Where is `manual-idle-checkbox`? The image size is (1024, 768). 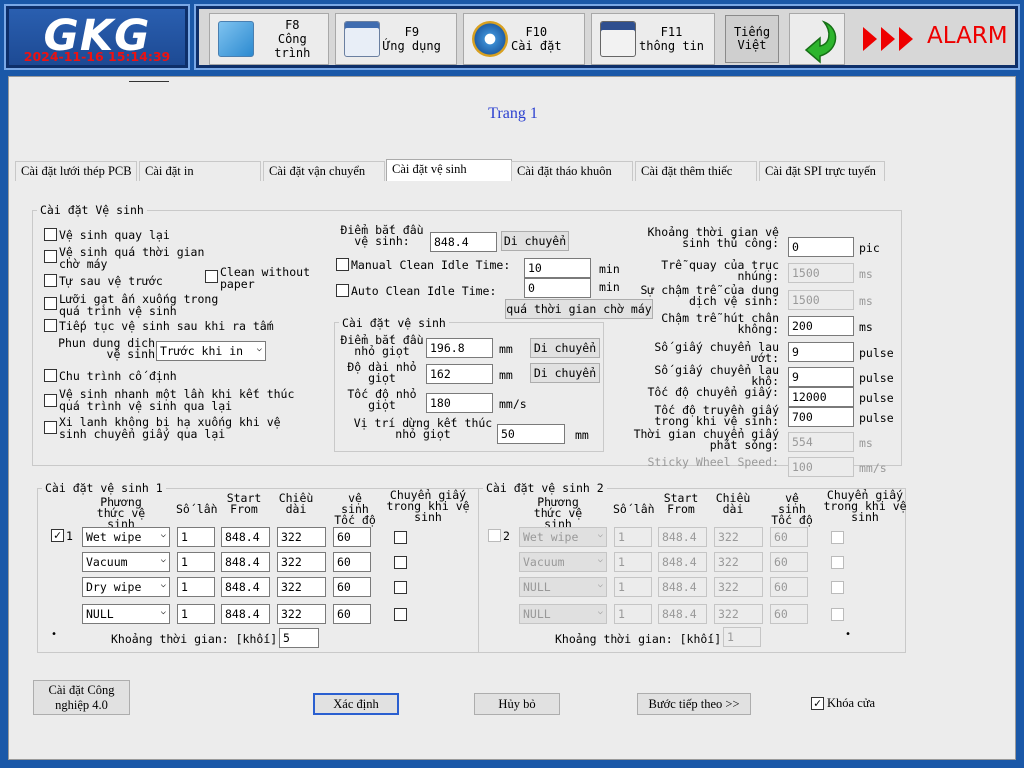
manual-idle-checkbox is located at coordinates (342, 264).